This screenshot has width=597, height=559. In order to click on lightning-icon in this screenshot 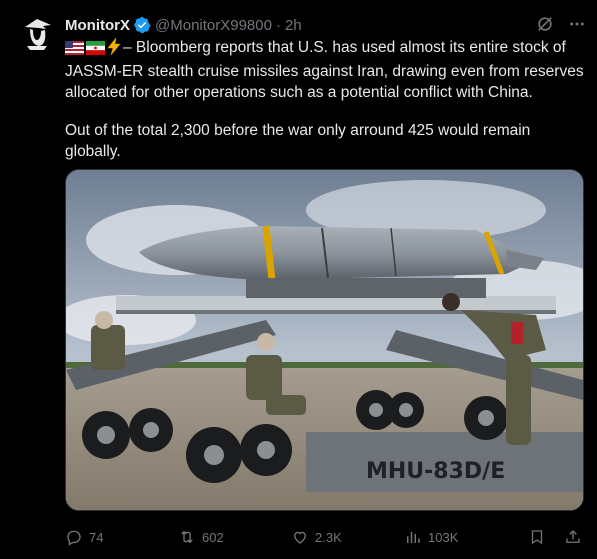, I will do `click(114, 48)`.